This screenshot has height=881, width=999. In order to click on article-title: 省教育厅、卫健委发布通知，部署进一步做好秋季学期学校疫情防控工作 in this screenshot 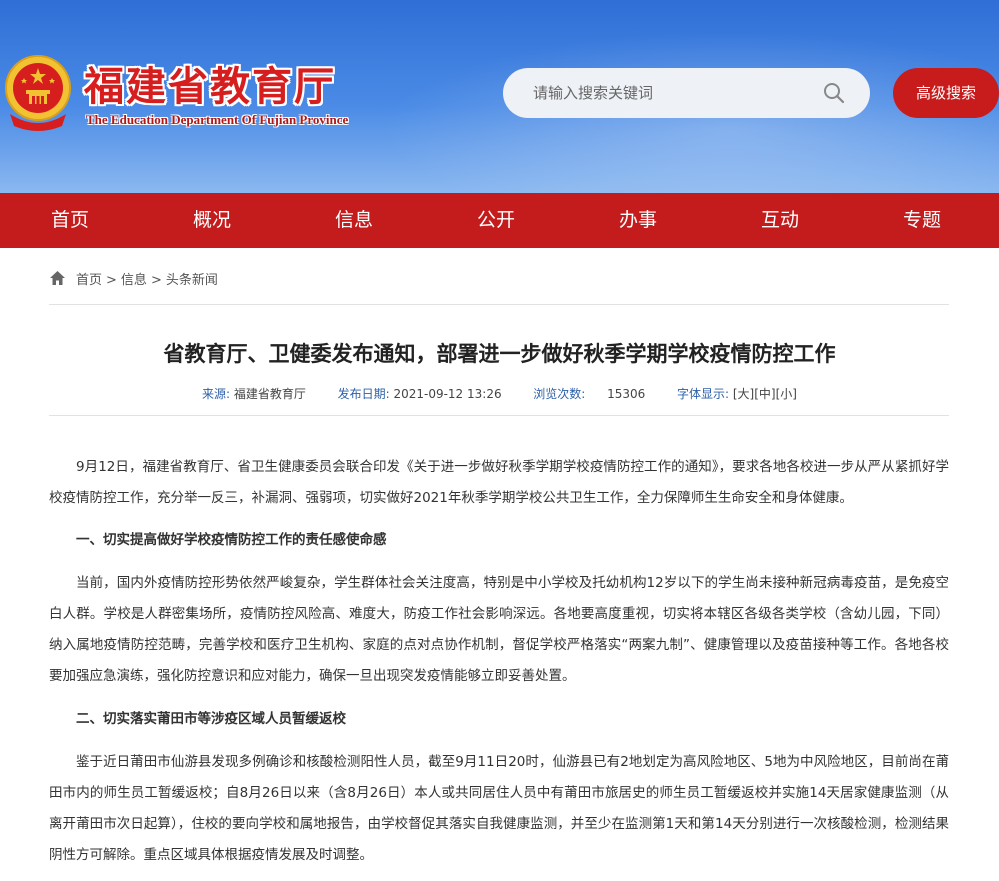, I will do `click(499, 354)`.